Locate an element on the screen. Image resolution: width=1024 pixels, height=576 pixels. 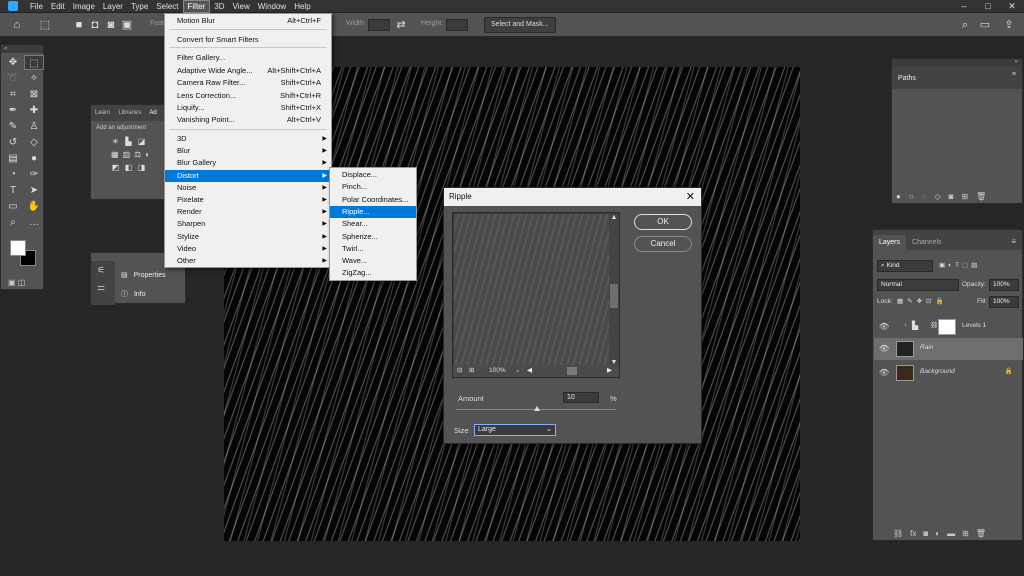
menu-edit: Edit is located at coordinates (58, 6).